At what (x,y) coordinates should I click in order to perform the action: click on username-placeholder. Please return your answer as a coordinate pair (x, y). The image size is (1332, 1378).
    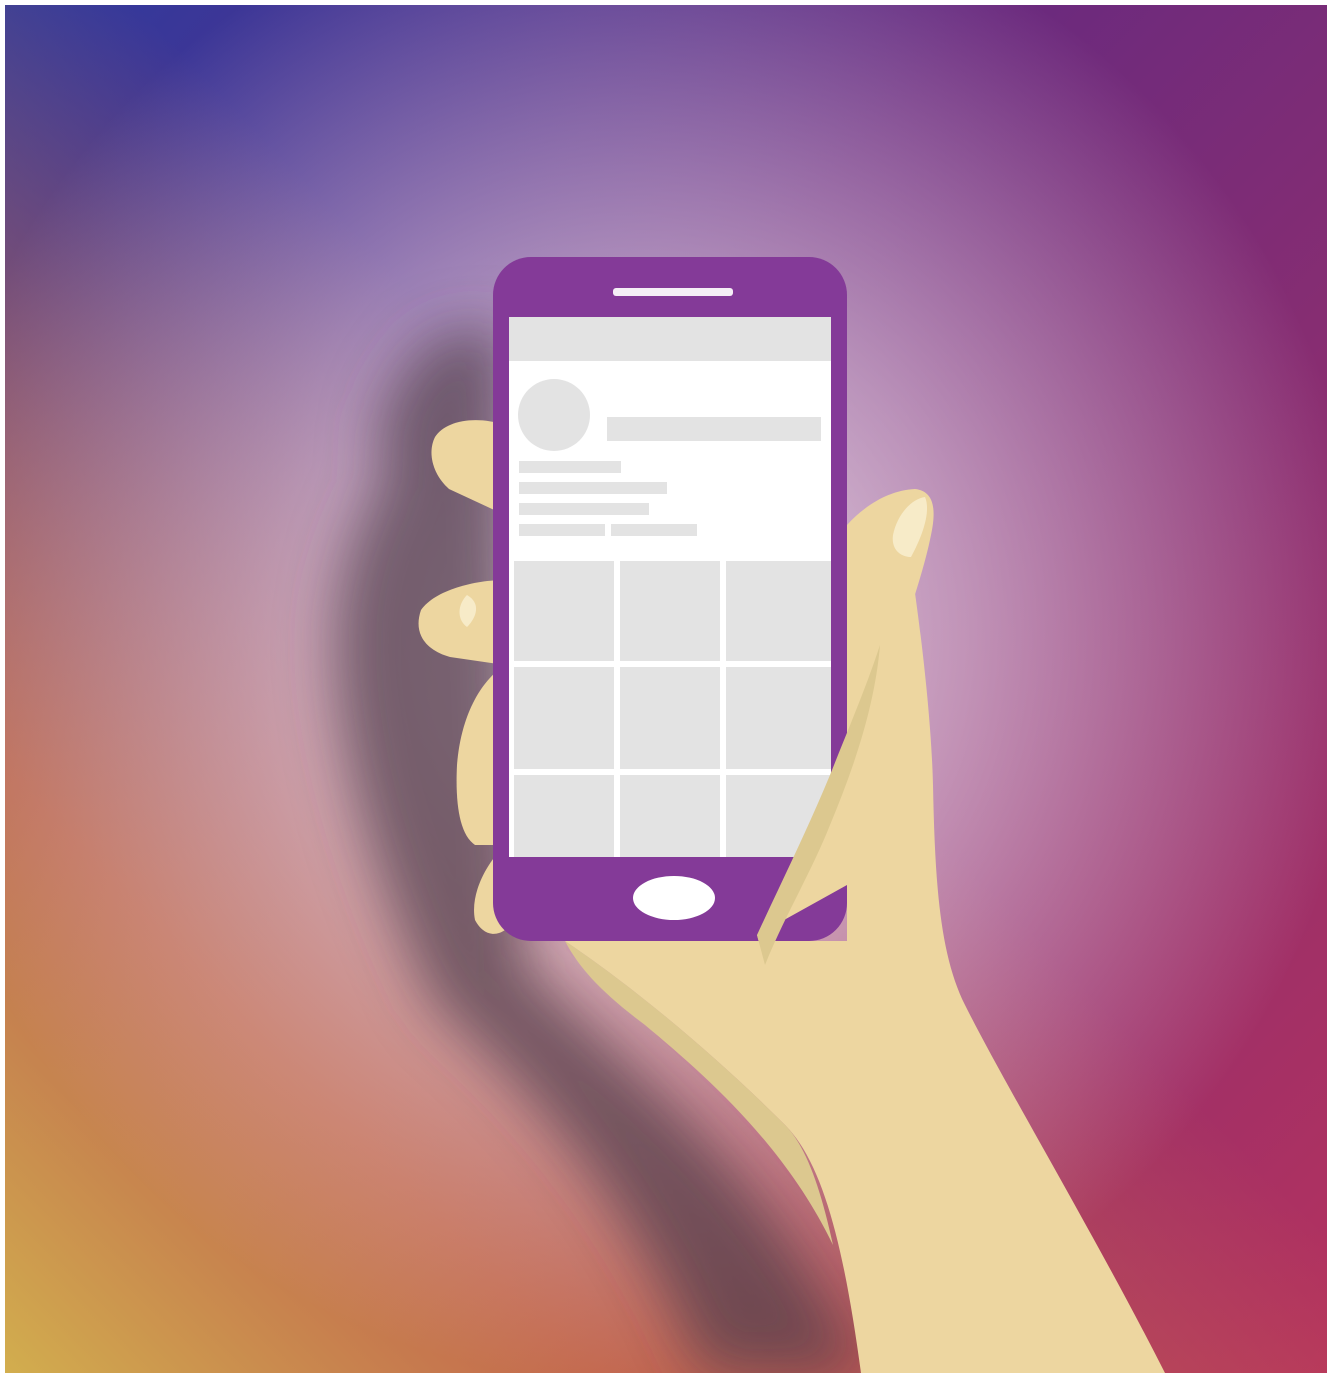
    Looking at the image, I should click on (714, 429).